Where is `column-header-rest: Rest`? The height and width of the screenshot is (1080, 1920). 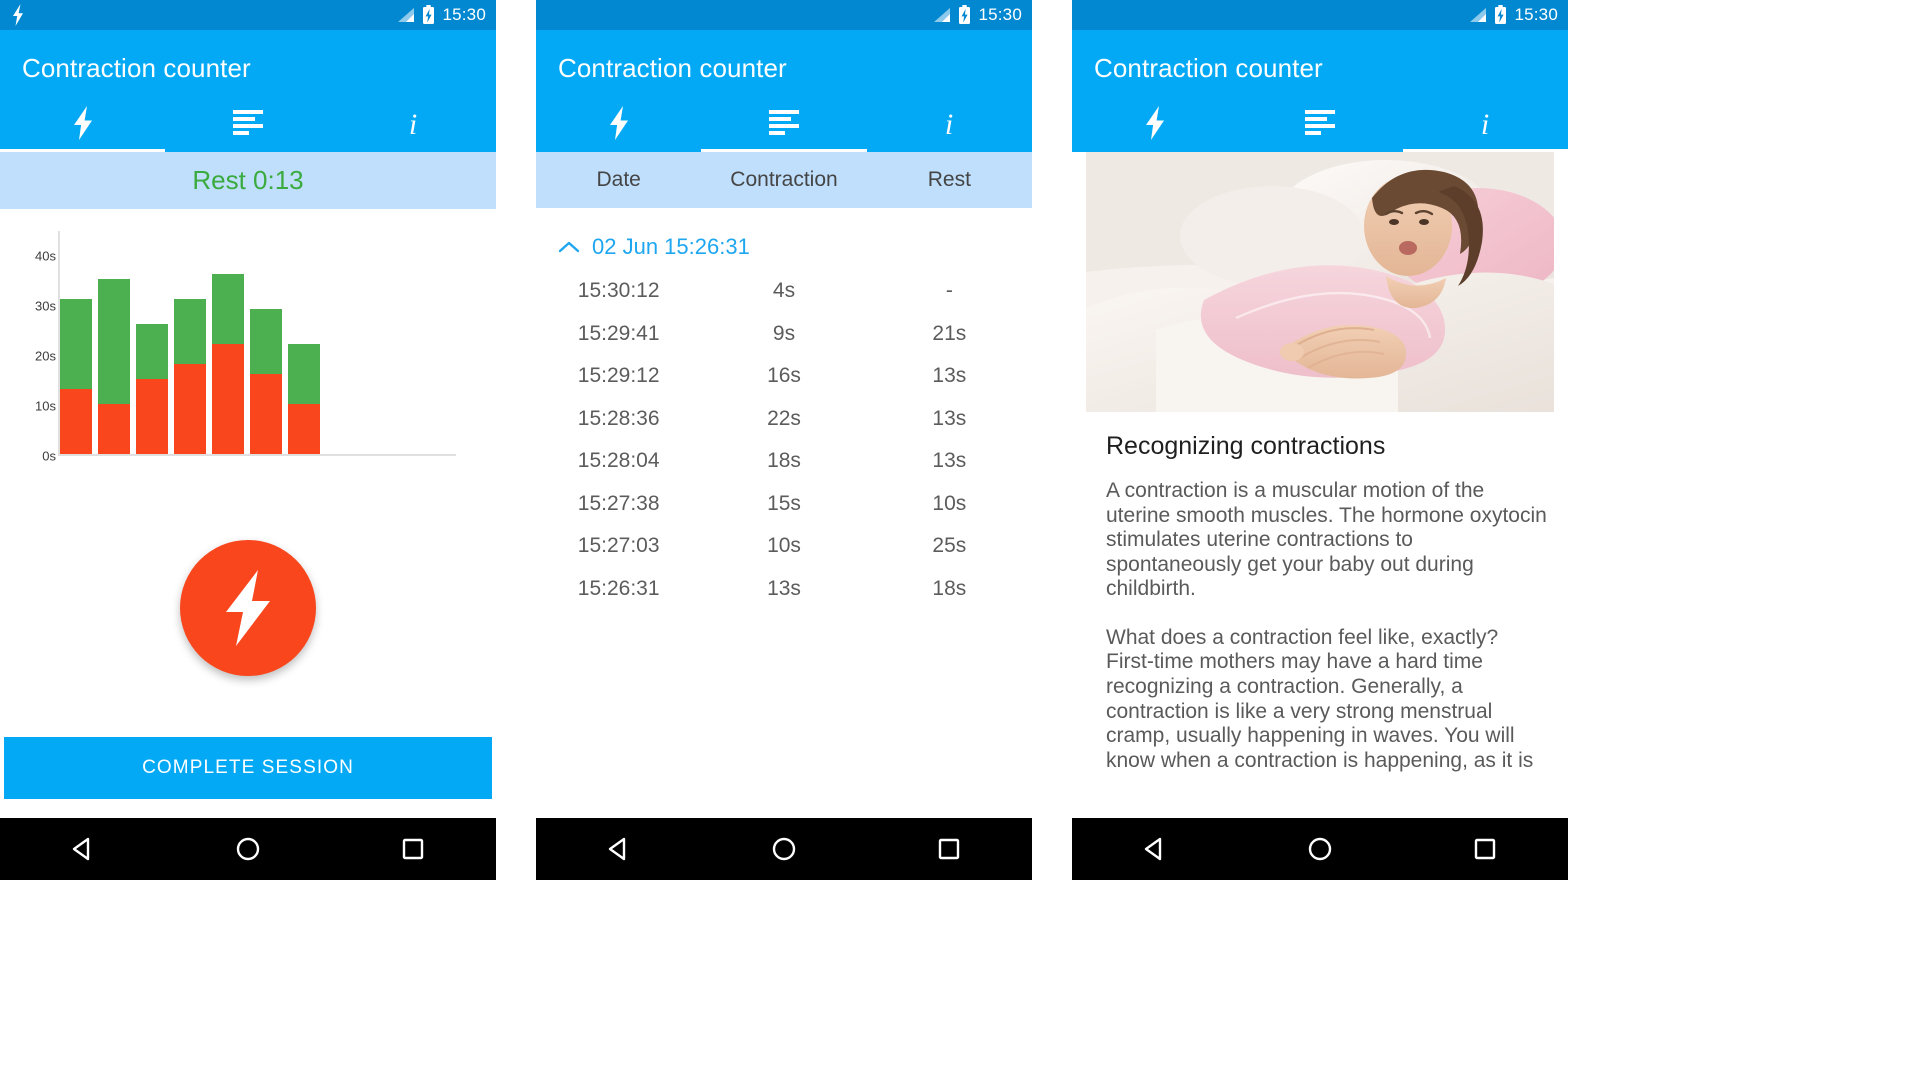
column-header-rest: Rest is located at coordinates (949, 180).